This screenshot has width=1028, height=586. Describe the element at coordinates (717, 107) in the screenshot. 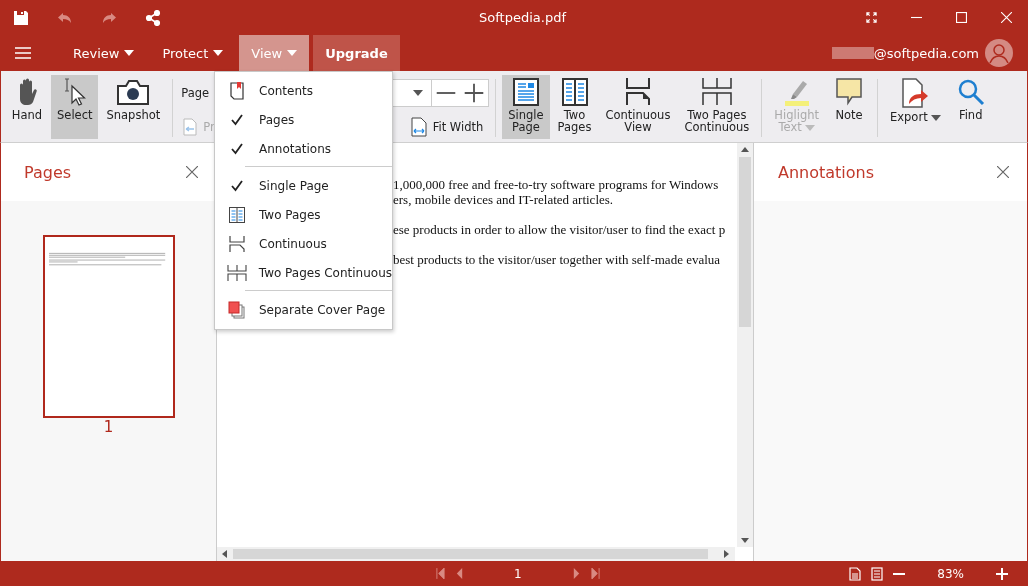

I see `toolbar-button: Two Pages Continuous` at that location.